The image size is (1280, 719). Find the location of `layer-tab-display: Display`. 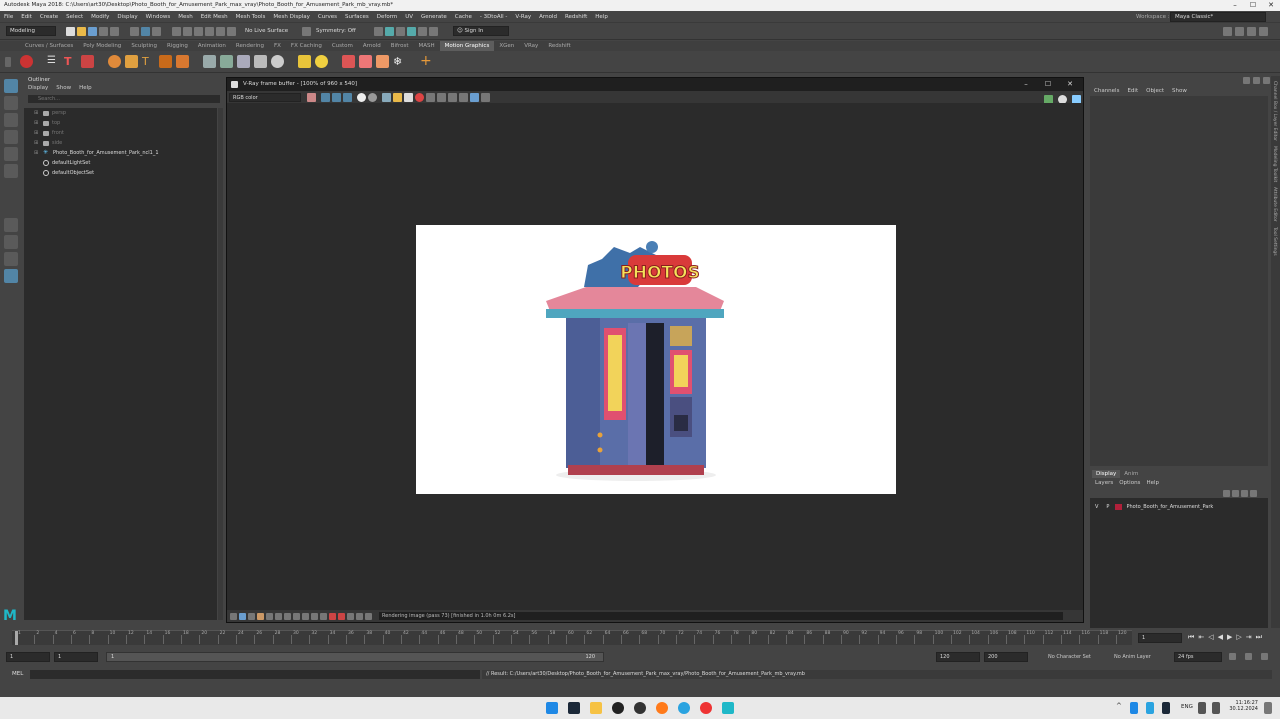

layer-tab-display: Display is located at coordinates (1106, 474).